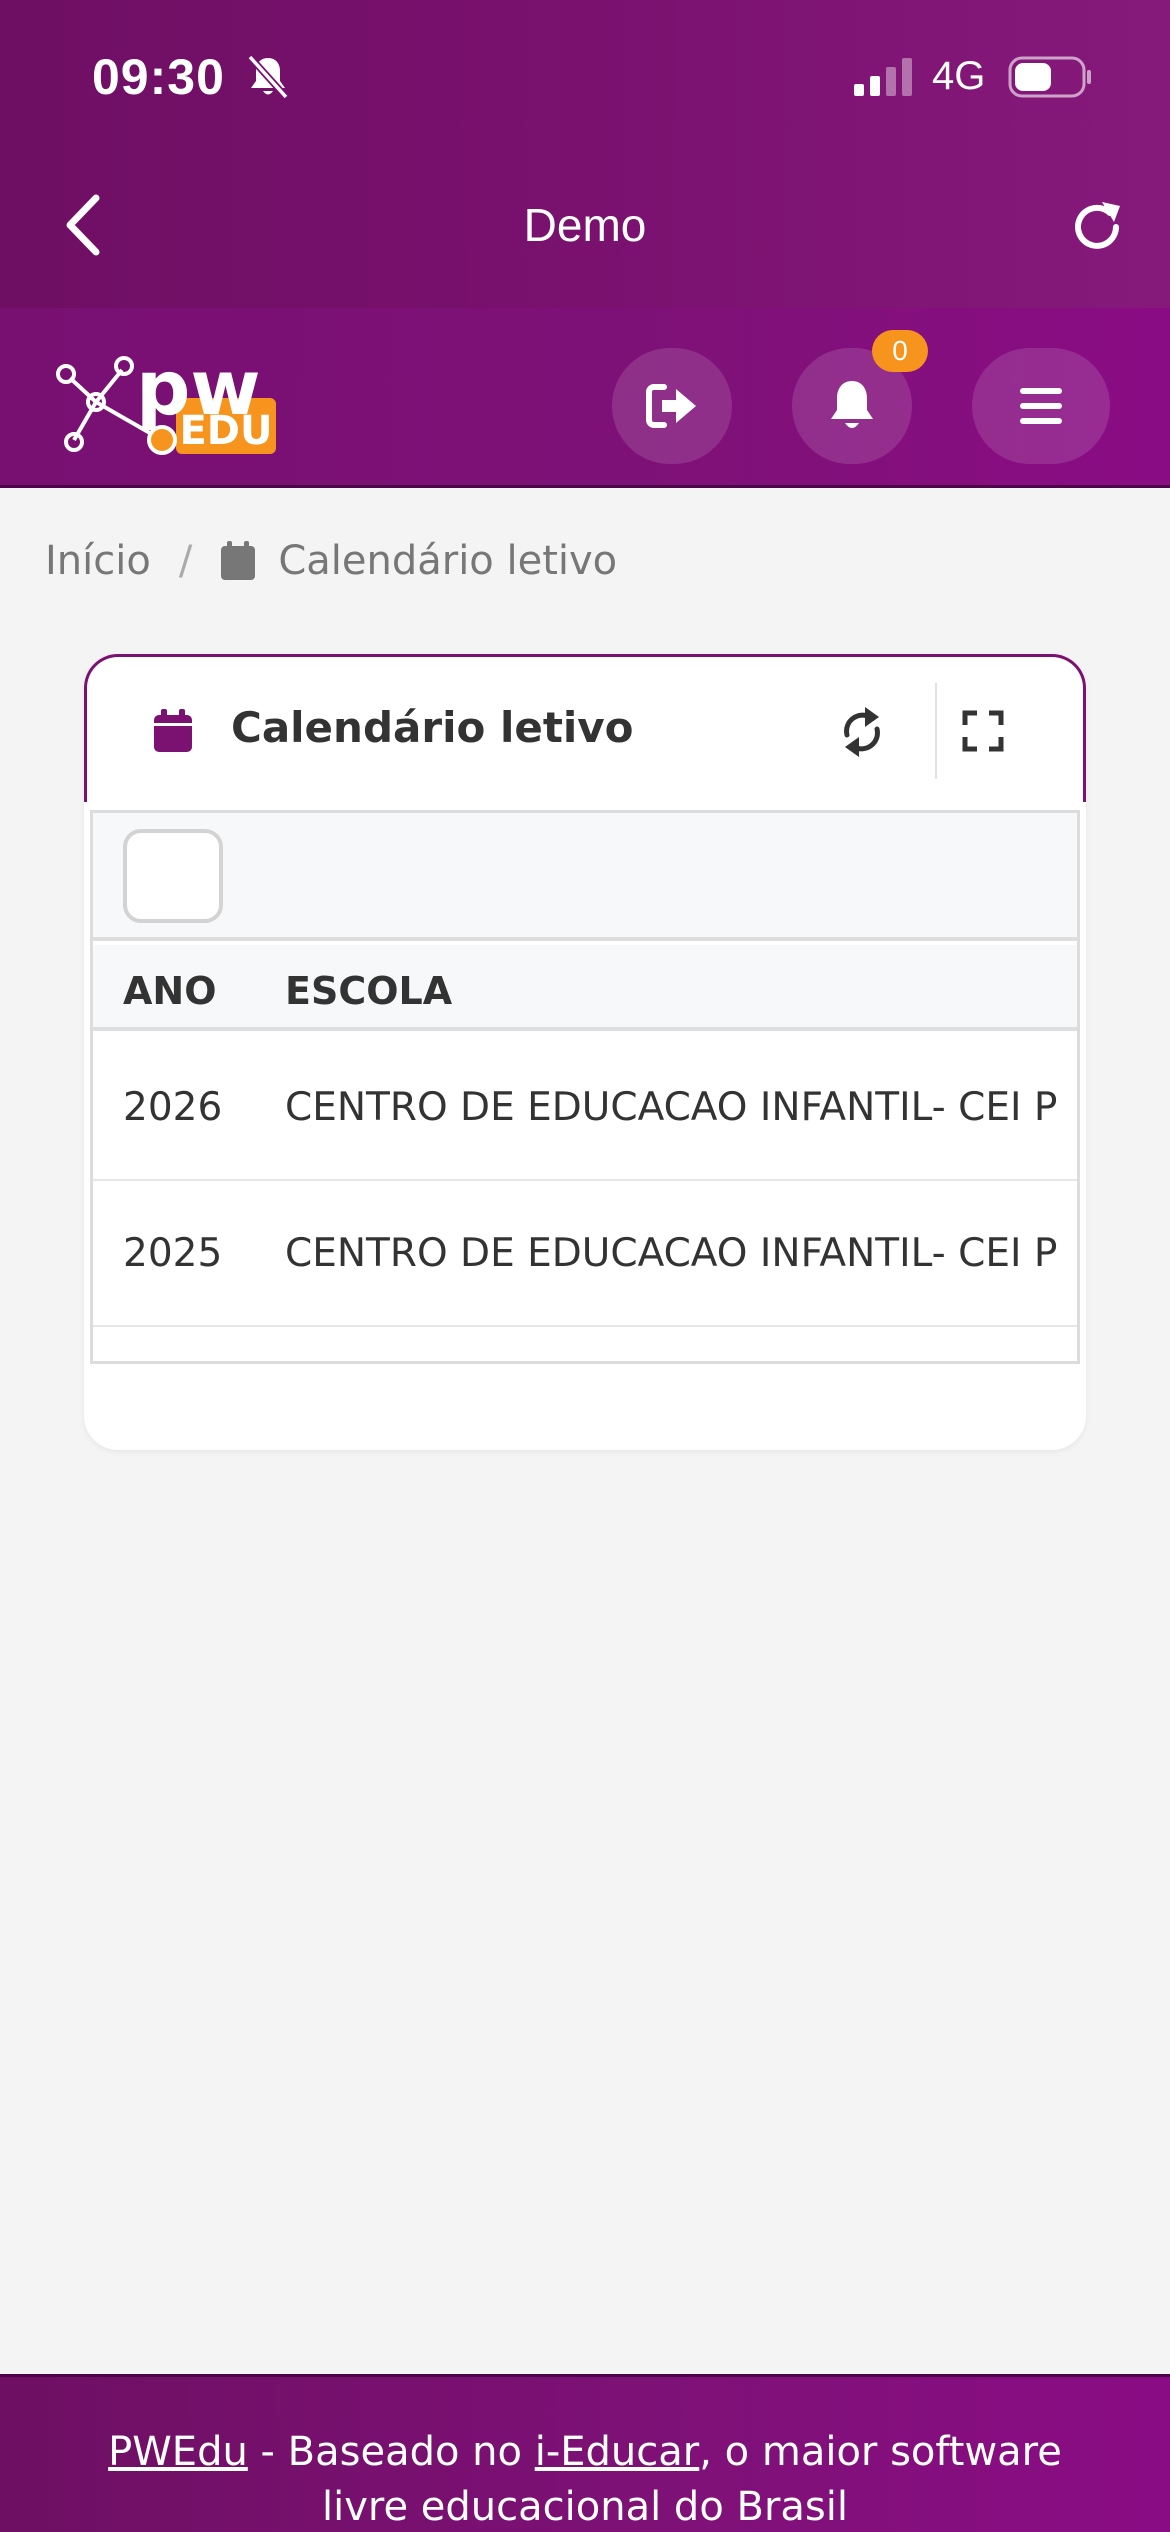  I want to click on footer-line-2: livre educacional do Brasil, so click(585, 2507).